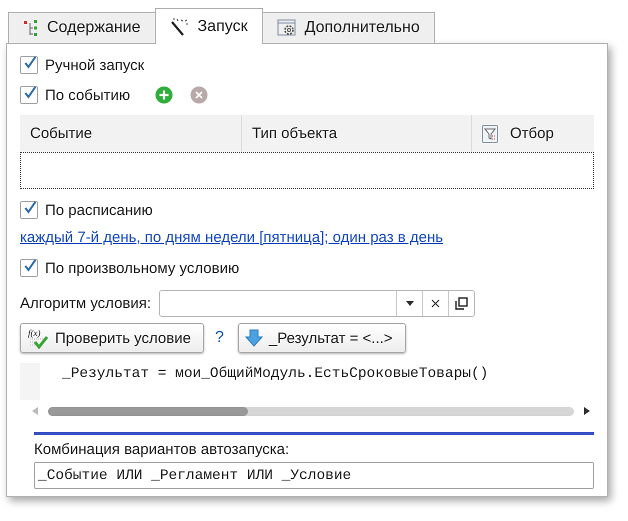  What do you see at coordinates (82, 27) in the screenshot?
I see `tab: Содержание` at bounding box center [82, 27].